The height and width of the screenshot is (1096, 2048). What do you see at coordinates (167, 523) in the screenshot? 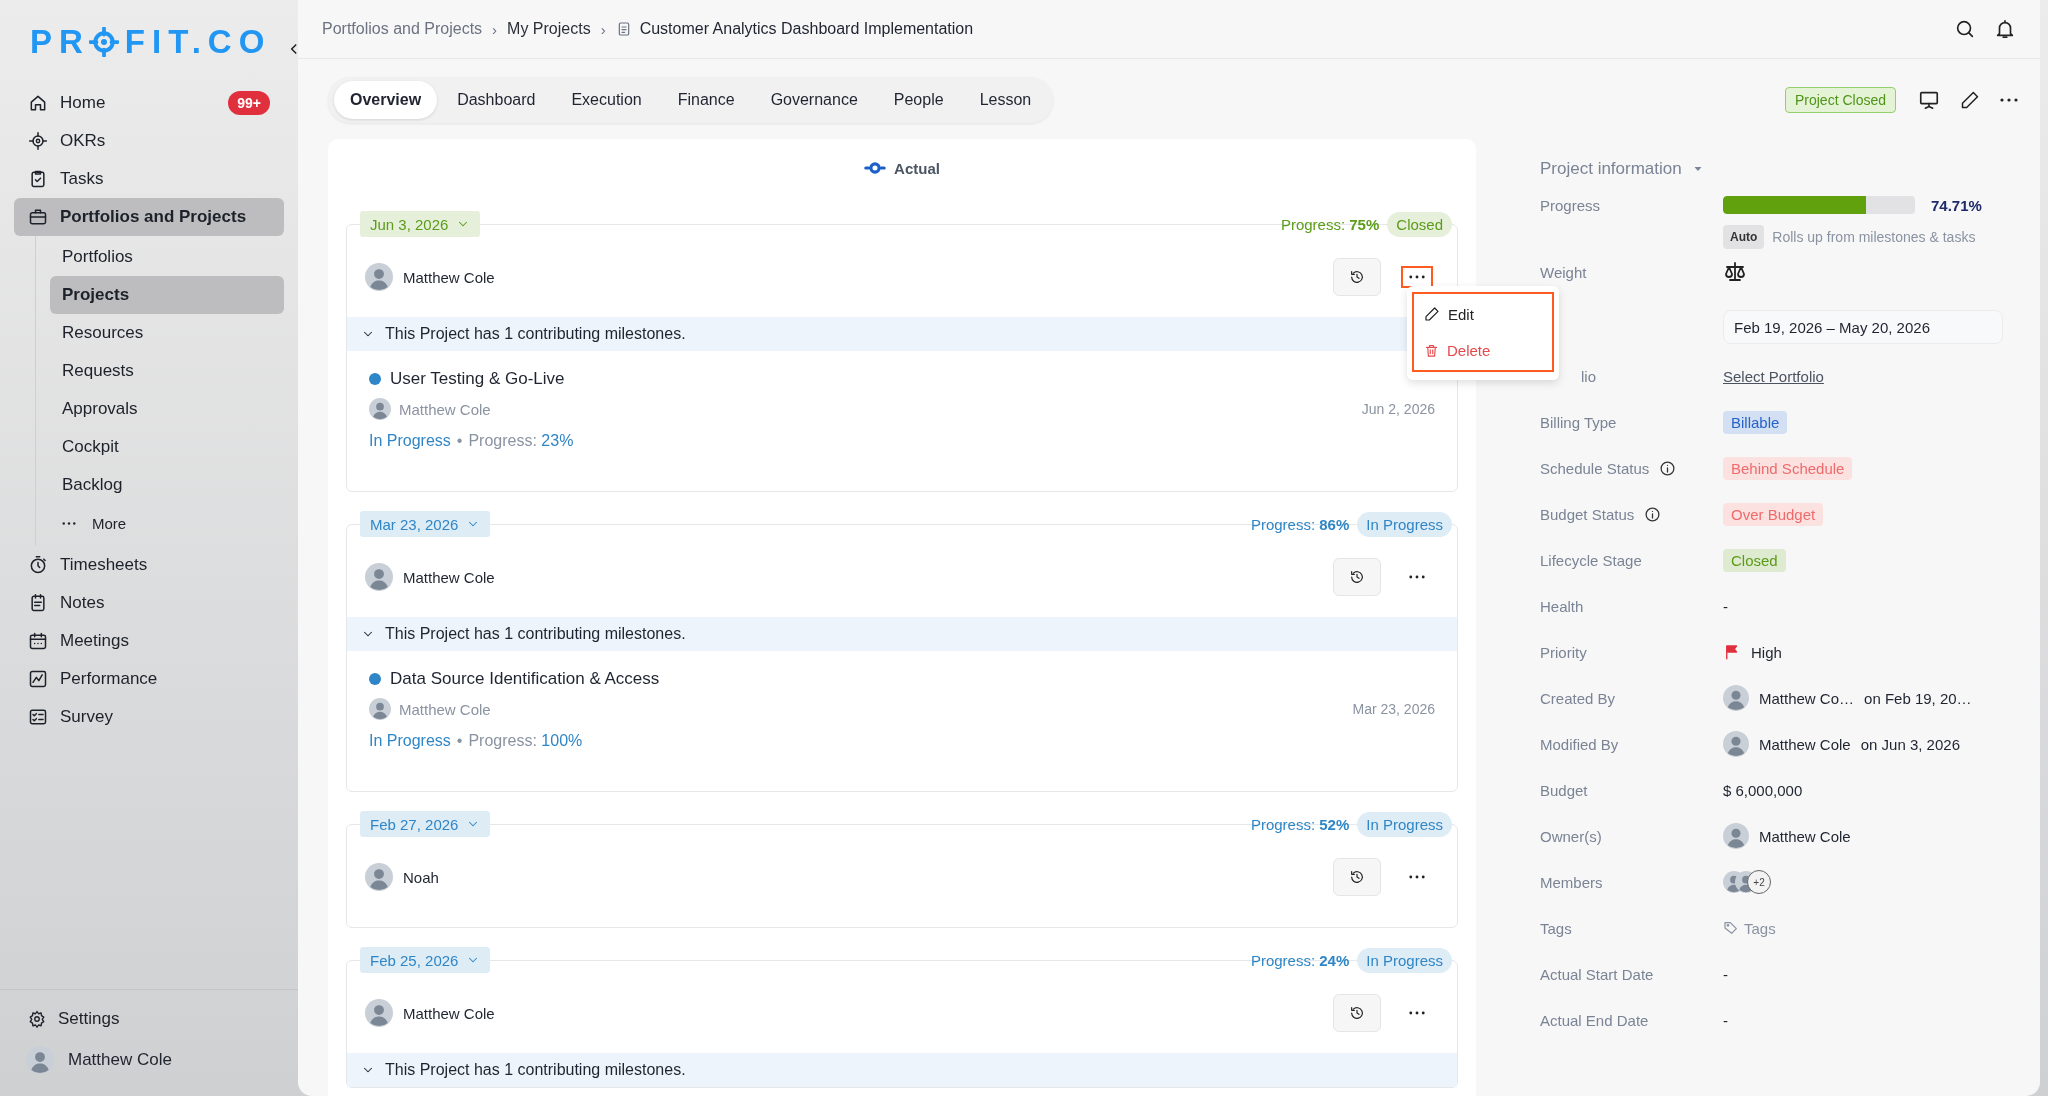
I see `more-link: More` at bounding box center [167, 523].